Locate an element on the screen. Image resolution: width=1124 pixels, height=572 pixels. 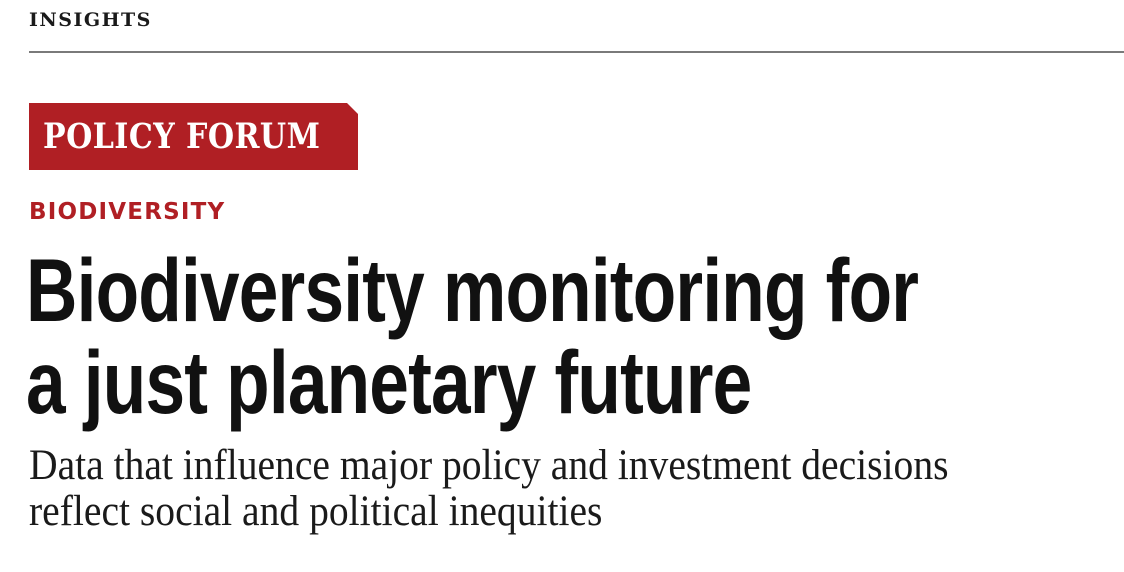
article-title-line-1: Biodiversity monitoring for is located at coordinates (472, 290).